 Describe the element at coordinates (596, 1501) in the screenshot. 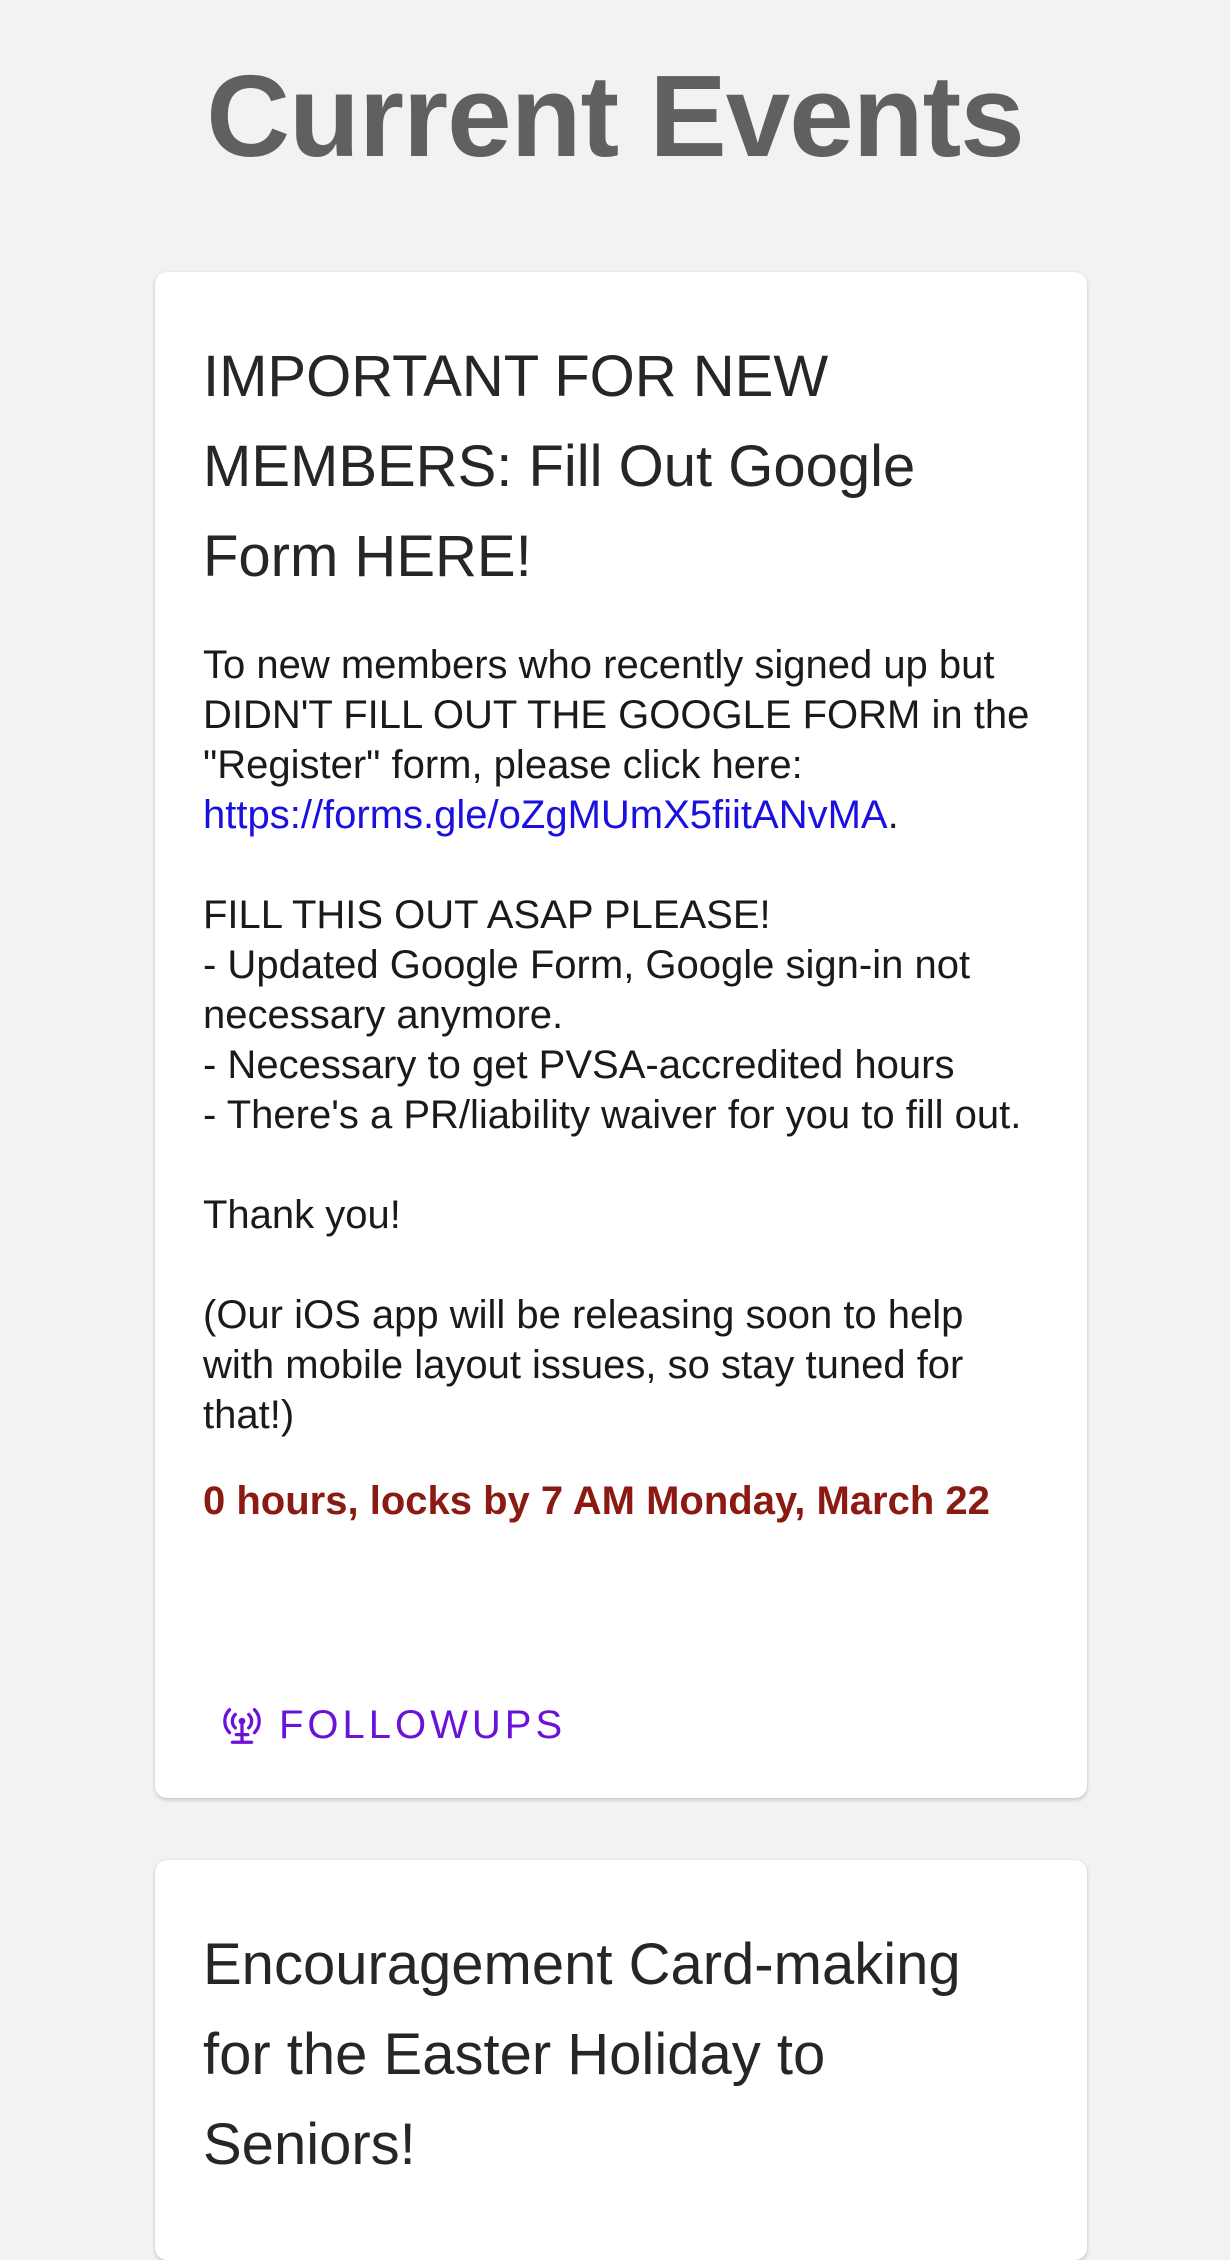

I see `event-hours-lock-info: 0 hours, locks by 7 AM Monday, March 22` at that location.